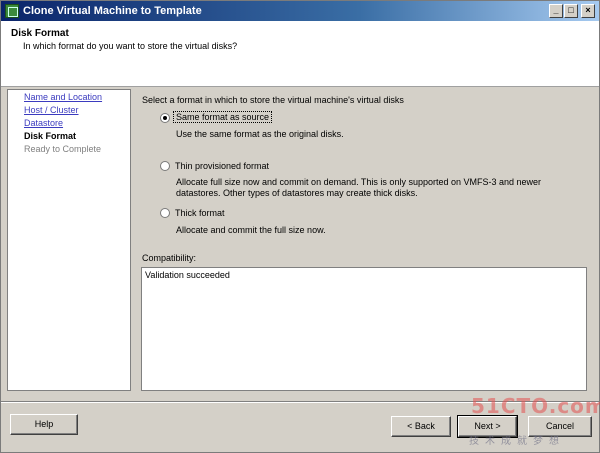 The image size is (600, 453). I want to click on option-thick-label: Thick format, so click(200, 213).